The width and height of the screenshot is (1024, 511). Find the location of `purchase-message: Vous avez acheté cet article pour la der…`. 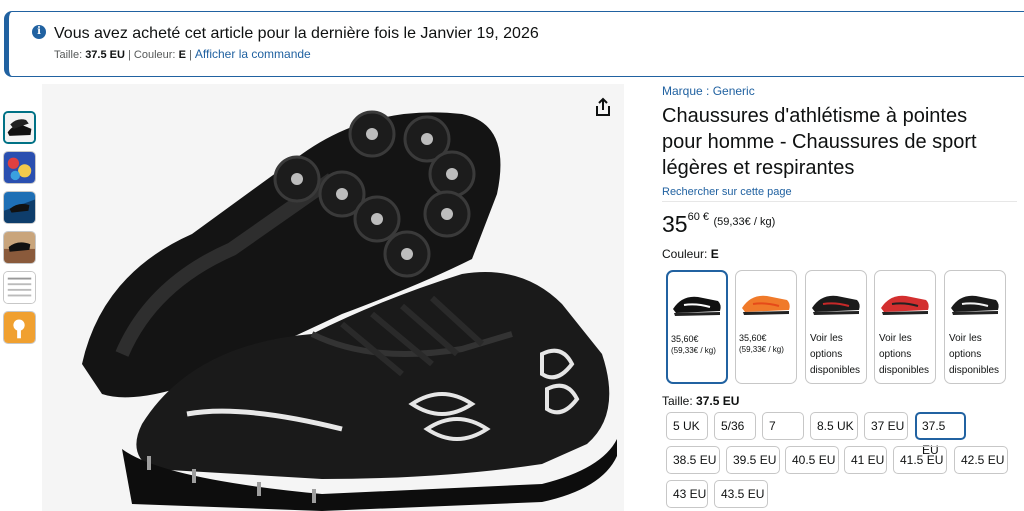

purchase-message: Vous avez acheté cet article pour la der… is located at coordinates (296, 33).